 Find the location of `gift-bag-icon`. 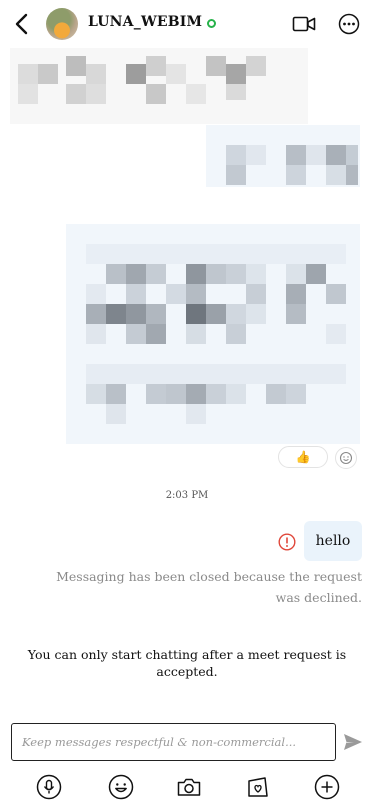

gift-bag-icon is located at coordinates (258, 787).